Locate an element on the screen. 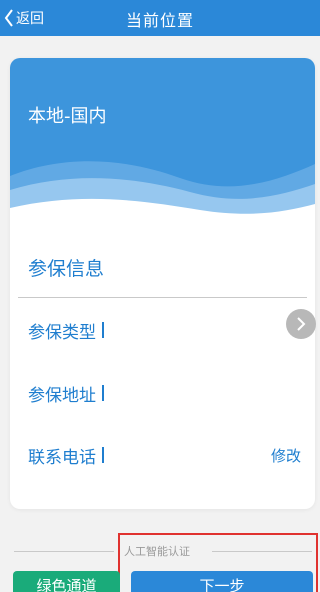 Image resolution: width=320 pixels, height=592 pixels. field-phone: 联系电话 is located at coordinates (66, 455).